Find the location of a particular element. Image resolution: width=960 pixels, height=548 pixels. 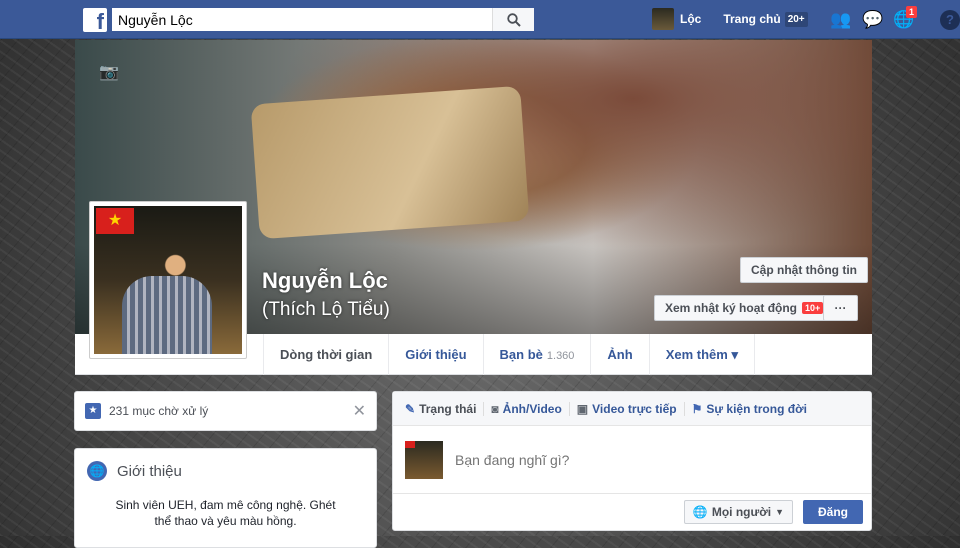

tab-more: Xem thêm ▾ is located at coordinates (701, 354).